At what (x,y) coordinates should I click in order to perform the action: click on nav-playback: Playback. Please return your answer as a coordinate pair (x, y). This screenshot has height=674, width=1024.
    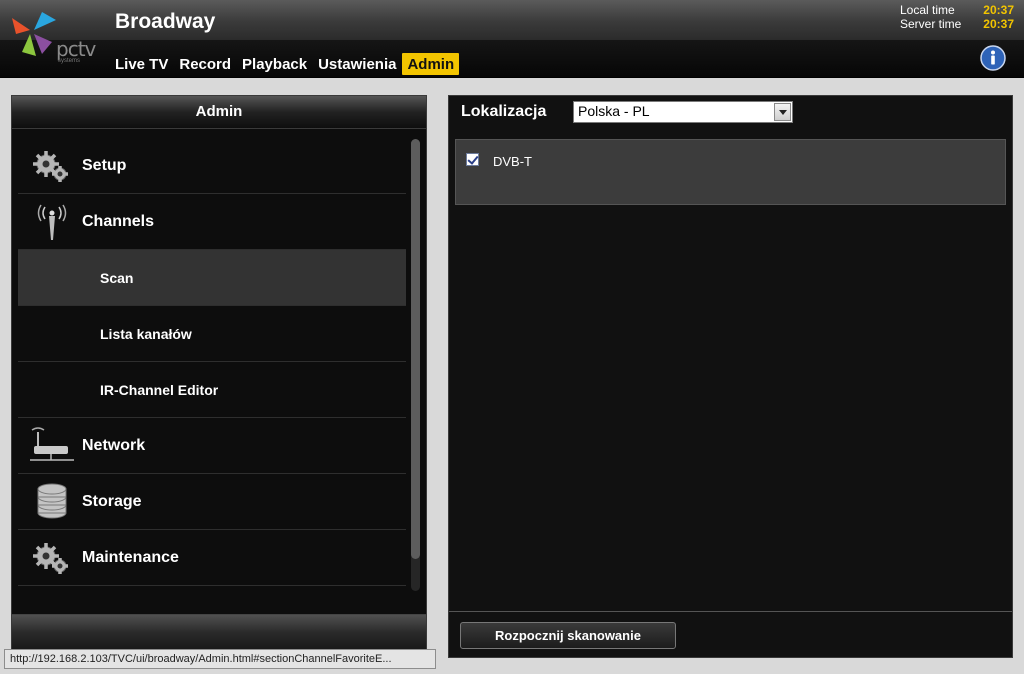
    Looking at the image, I should click on (274, 64).